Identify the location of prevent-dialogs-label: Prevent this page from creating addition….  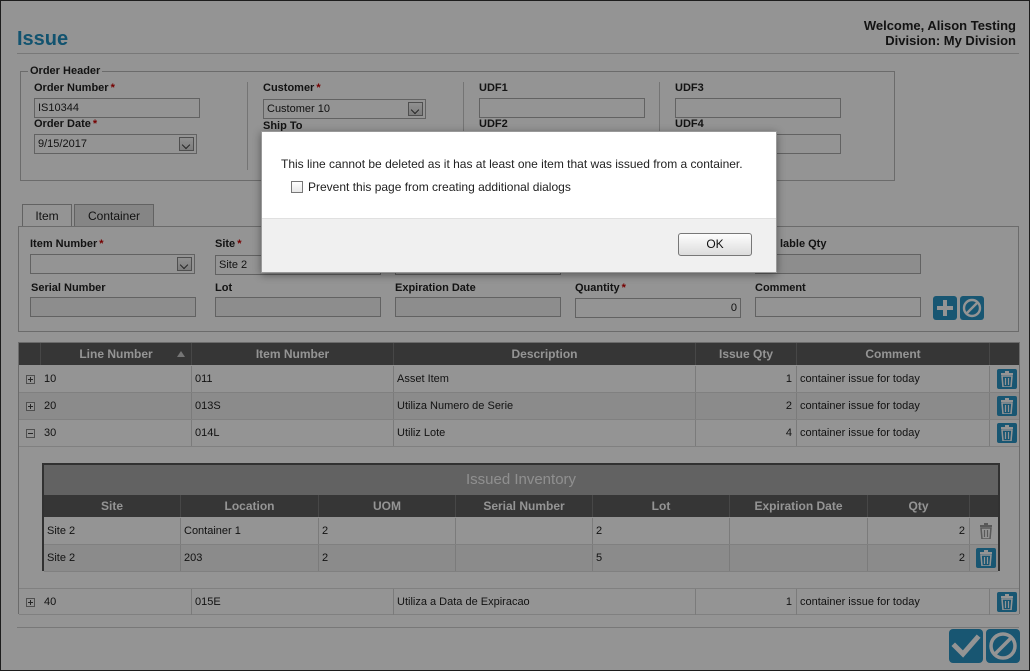
(439, 187).